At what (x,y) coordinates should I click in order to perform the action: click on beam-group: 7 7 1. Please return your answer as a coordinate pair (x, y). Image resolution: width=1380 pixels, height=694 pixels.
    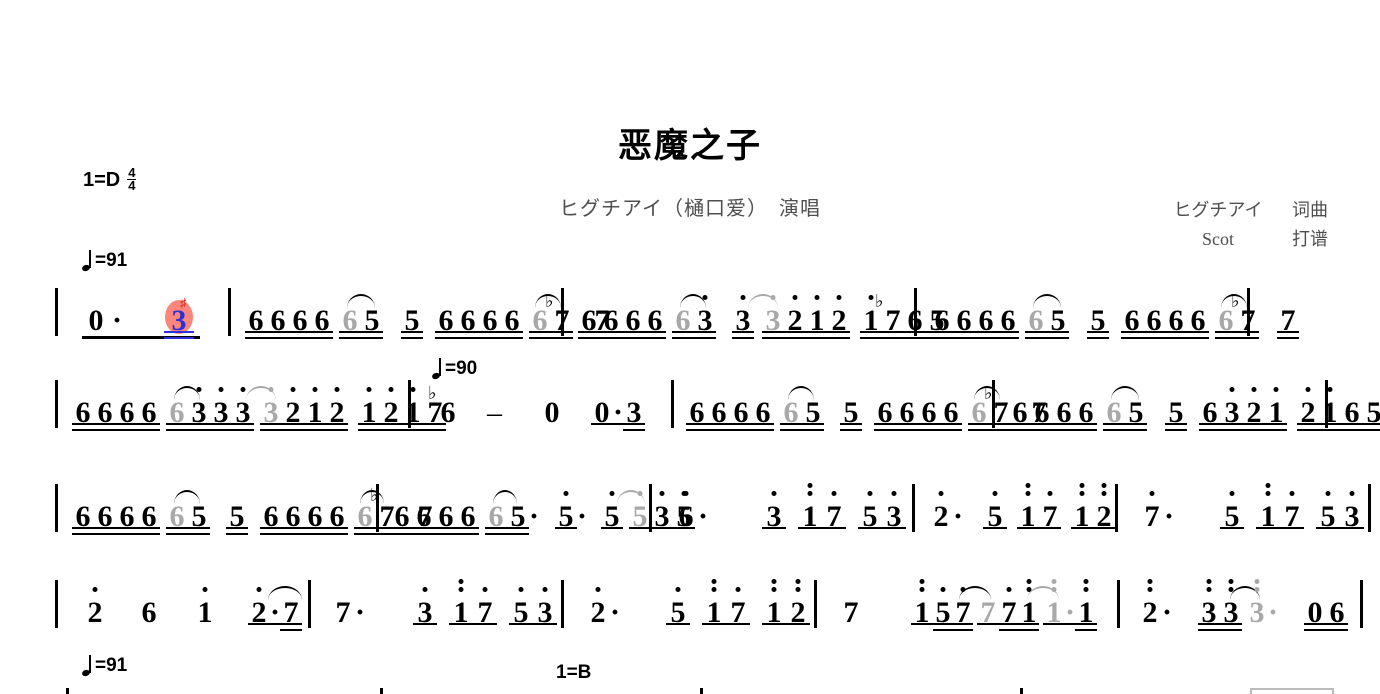
    Looking at the image, I should click on (999, 604).